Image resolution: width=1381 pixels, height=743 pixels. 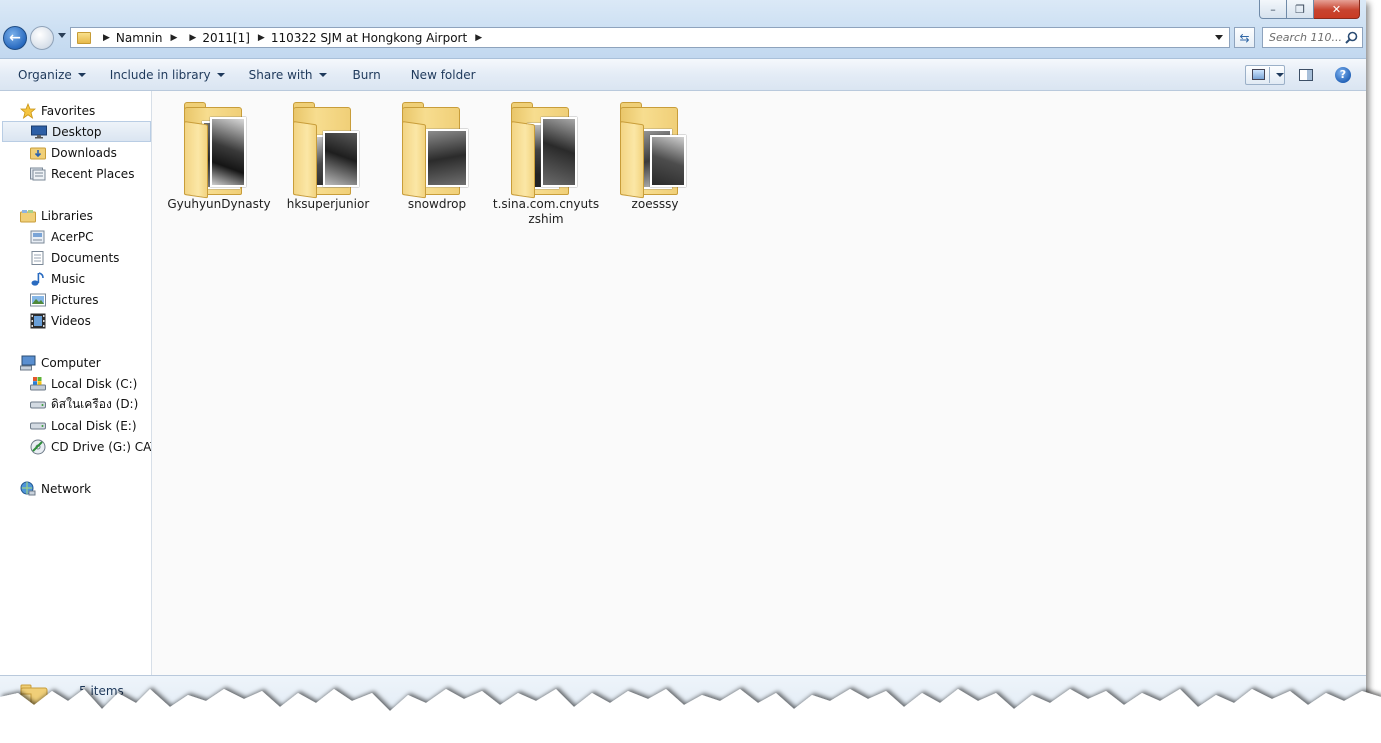 I want to click on nav-item-downloads: Downloads, so click(x=75, y=152).